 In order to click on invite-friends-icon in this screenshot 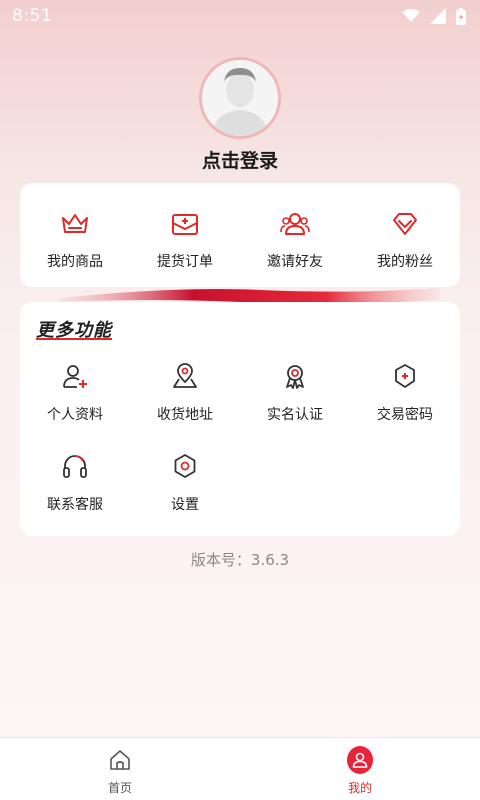, I will do `click(295, 224)`.